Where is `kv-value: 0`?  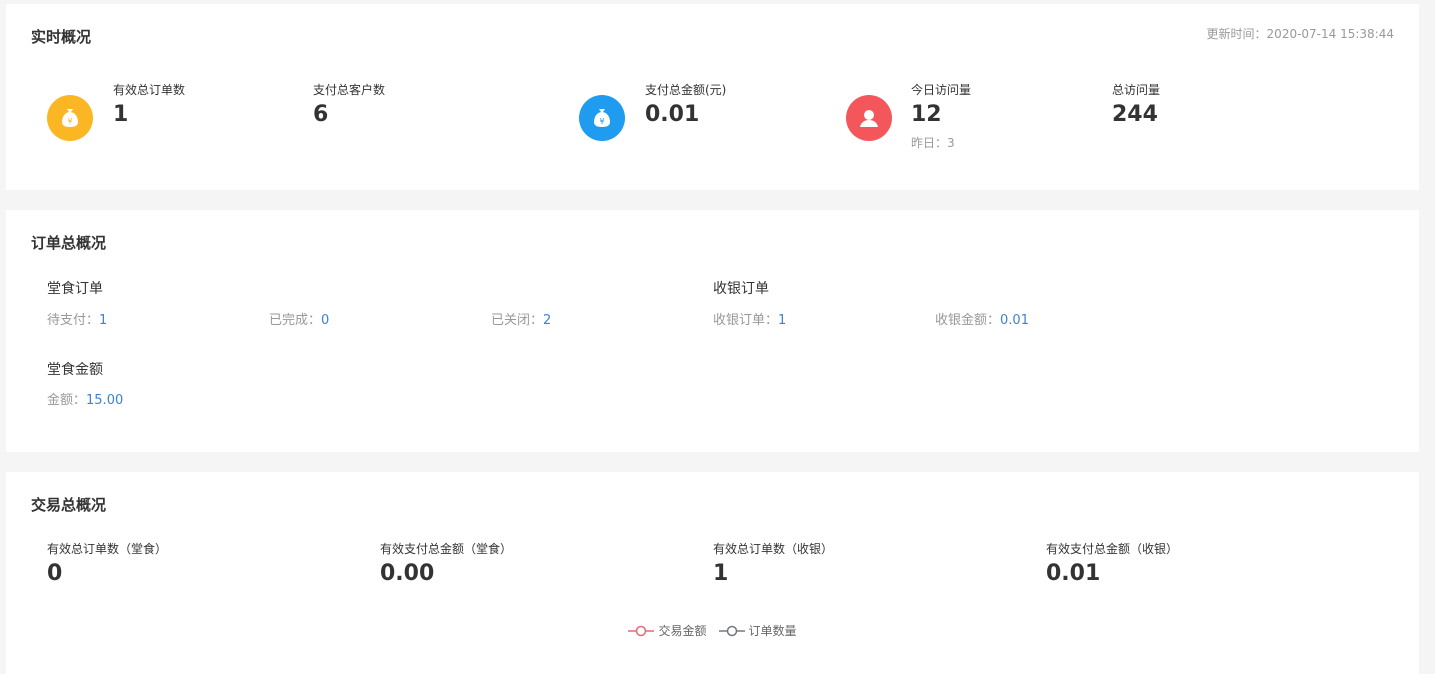 kv-value: 0 is located at coordinates (325, 320).